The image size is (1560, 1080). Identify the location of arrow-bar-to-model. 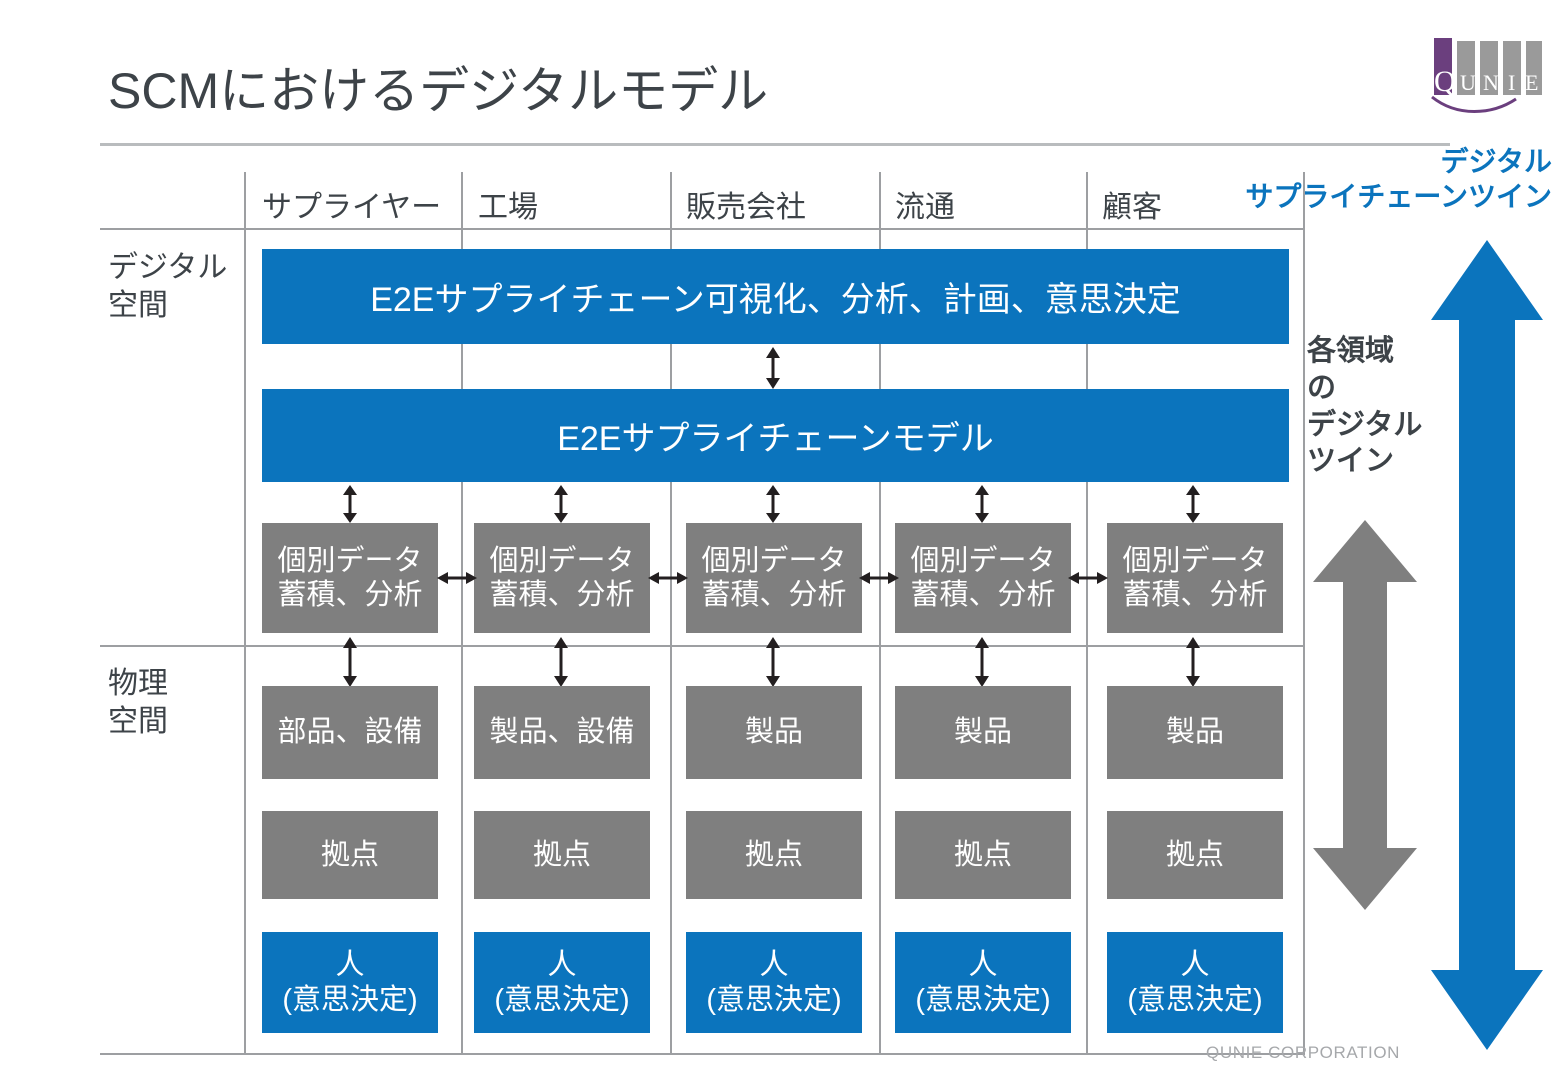
(773, 368).